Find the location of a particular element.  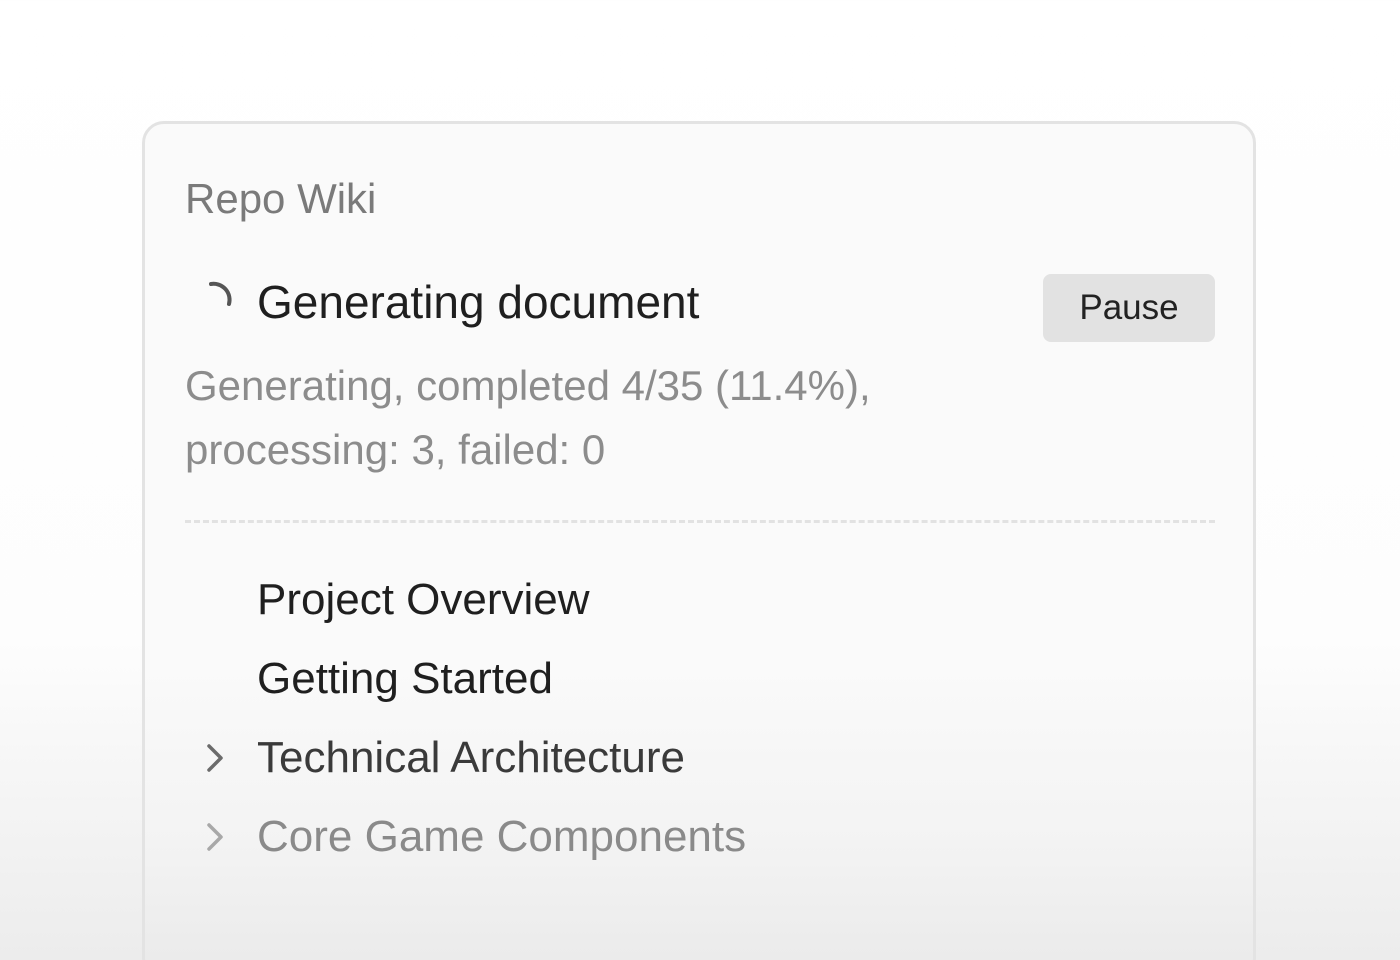

tree-item-label: Technical Architecture is located at coordinates (471, 757).